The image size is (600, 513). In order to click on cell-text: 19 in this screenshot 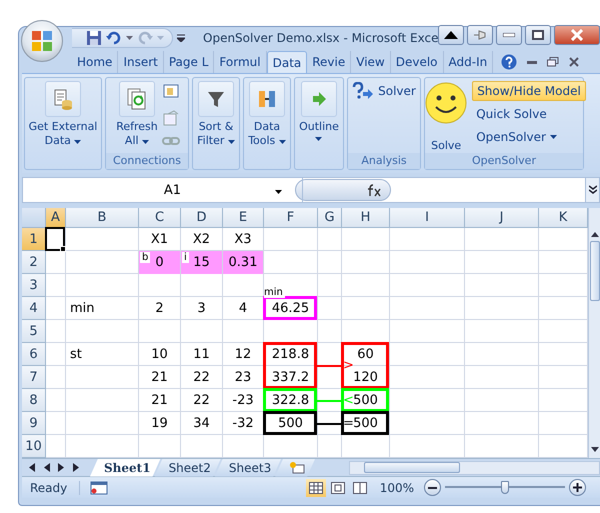, I will do `click(159, 423)`.